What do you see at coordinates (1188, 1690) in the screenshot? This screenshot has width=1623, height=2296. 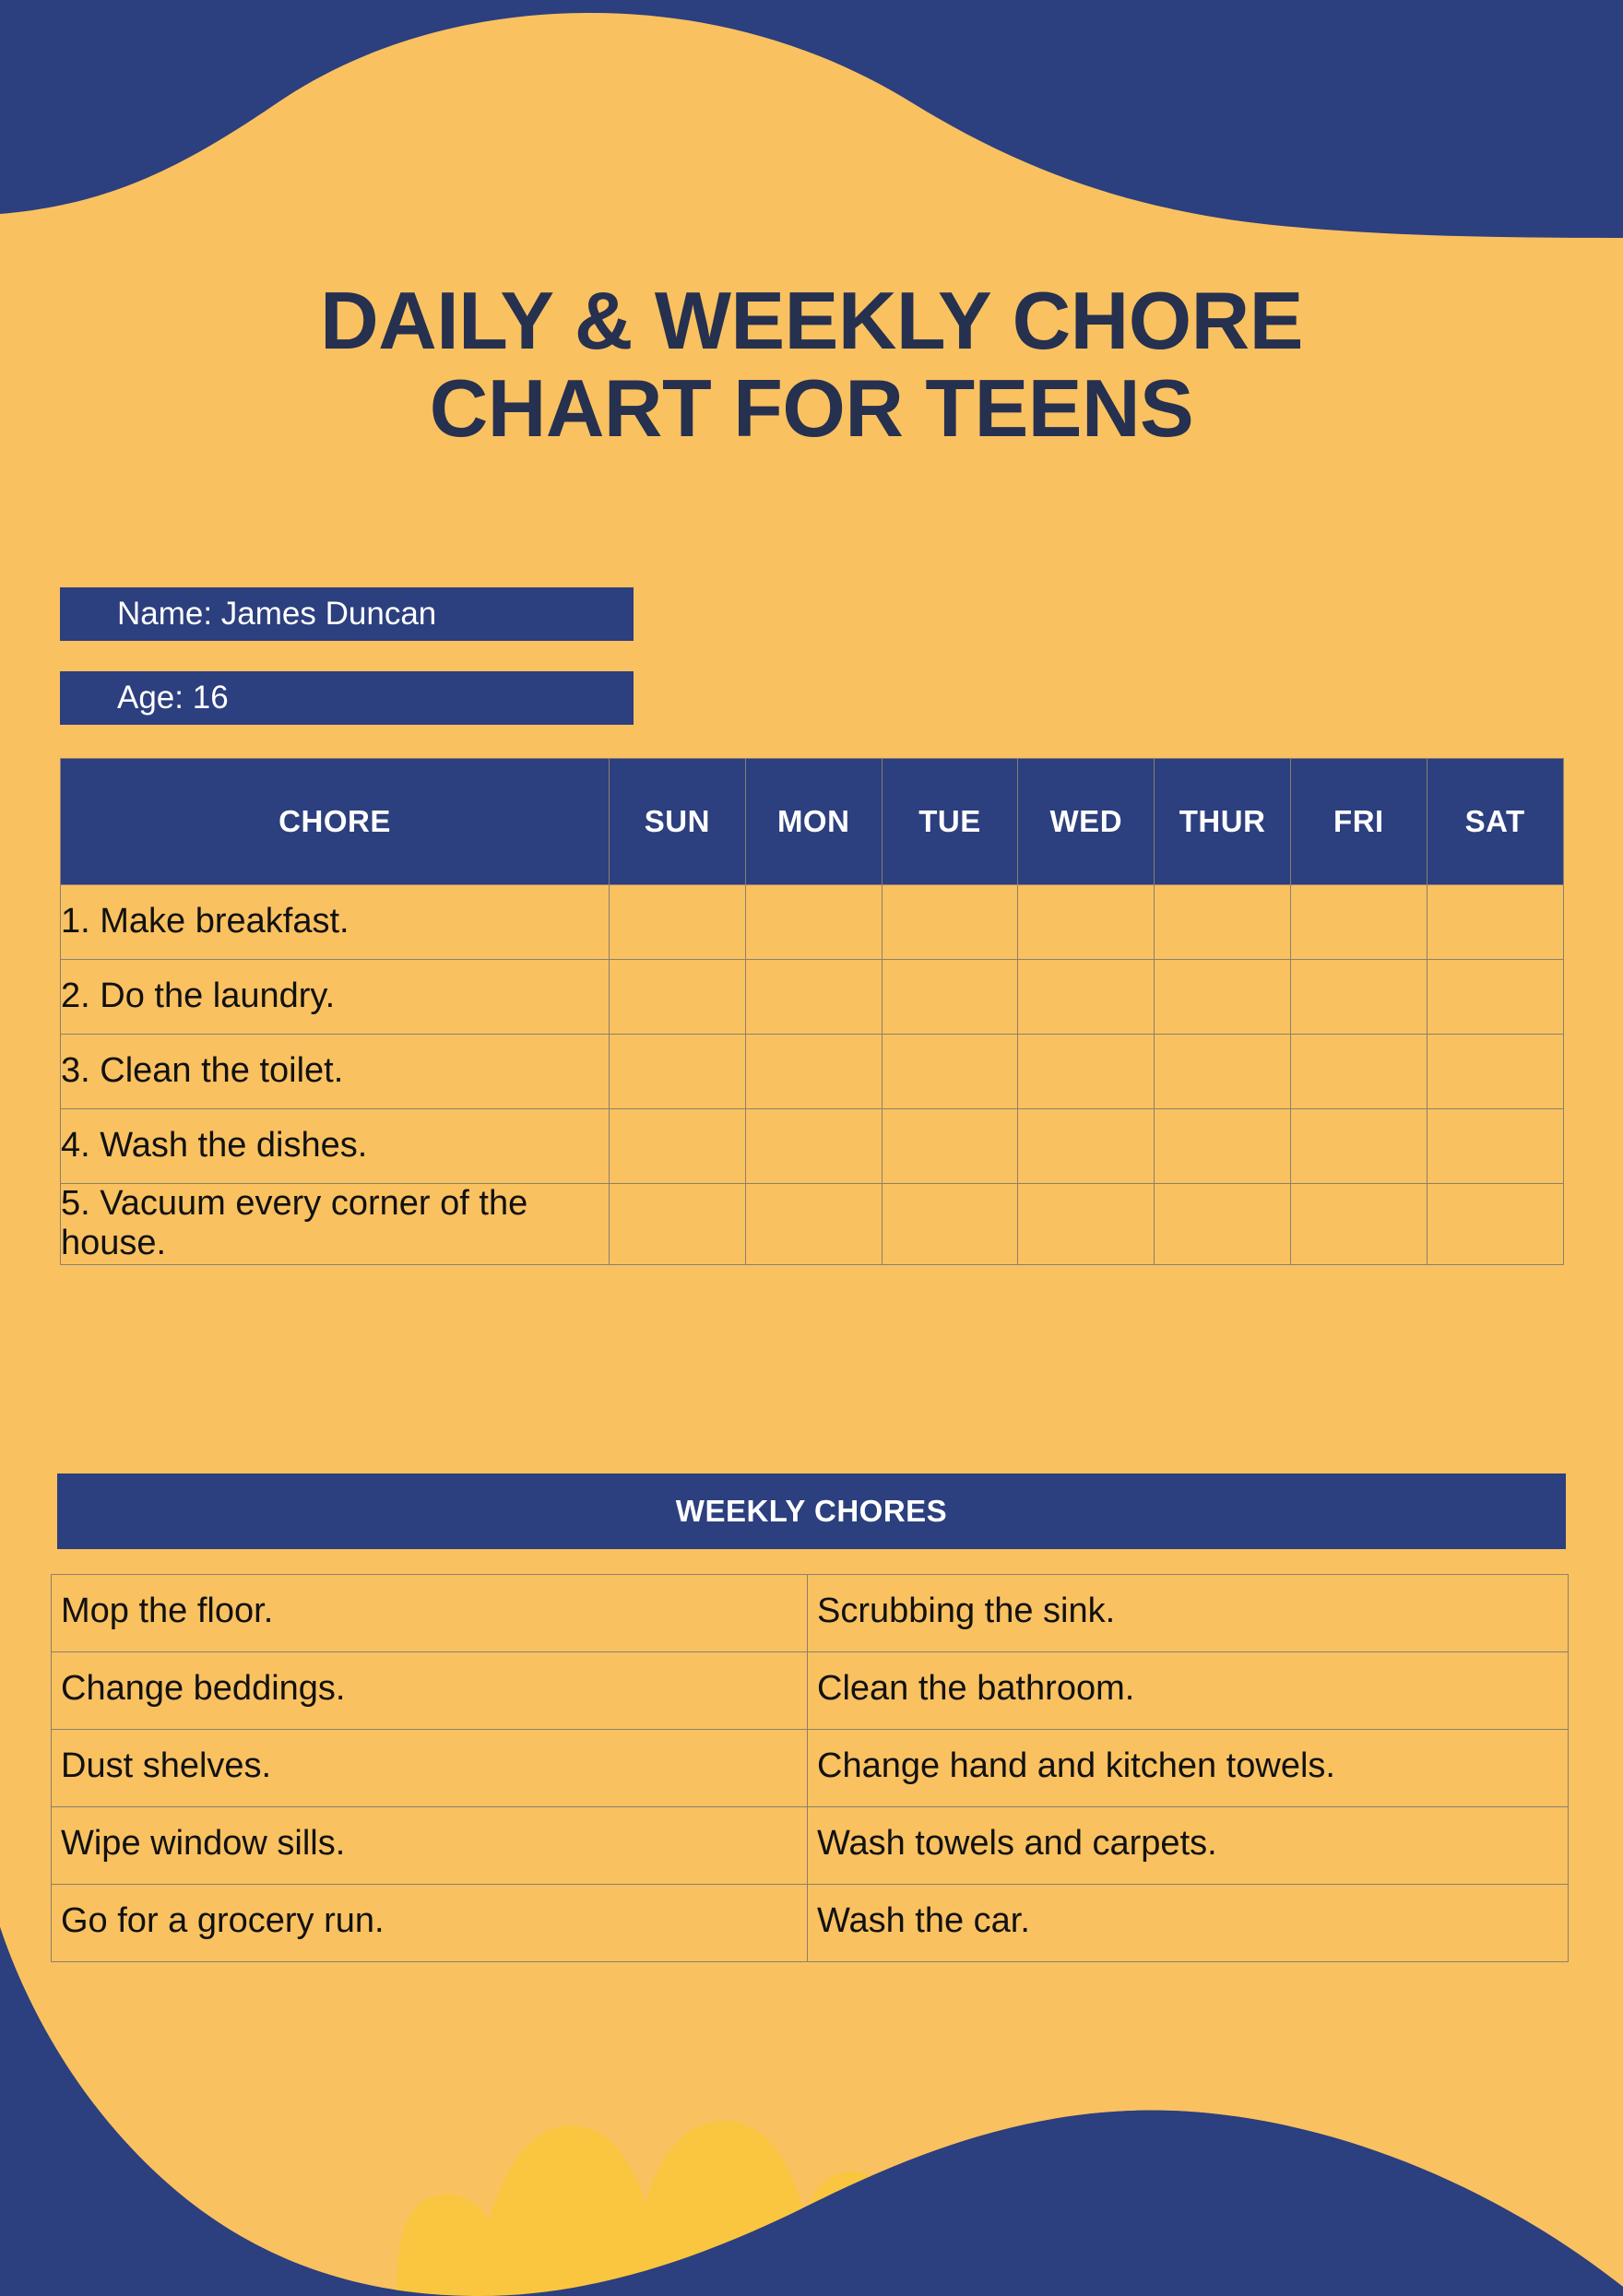 I see `weekly-chore-right: Clean the bathroom.` at bounding box center [1188, 1690].